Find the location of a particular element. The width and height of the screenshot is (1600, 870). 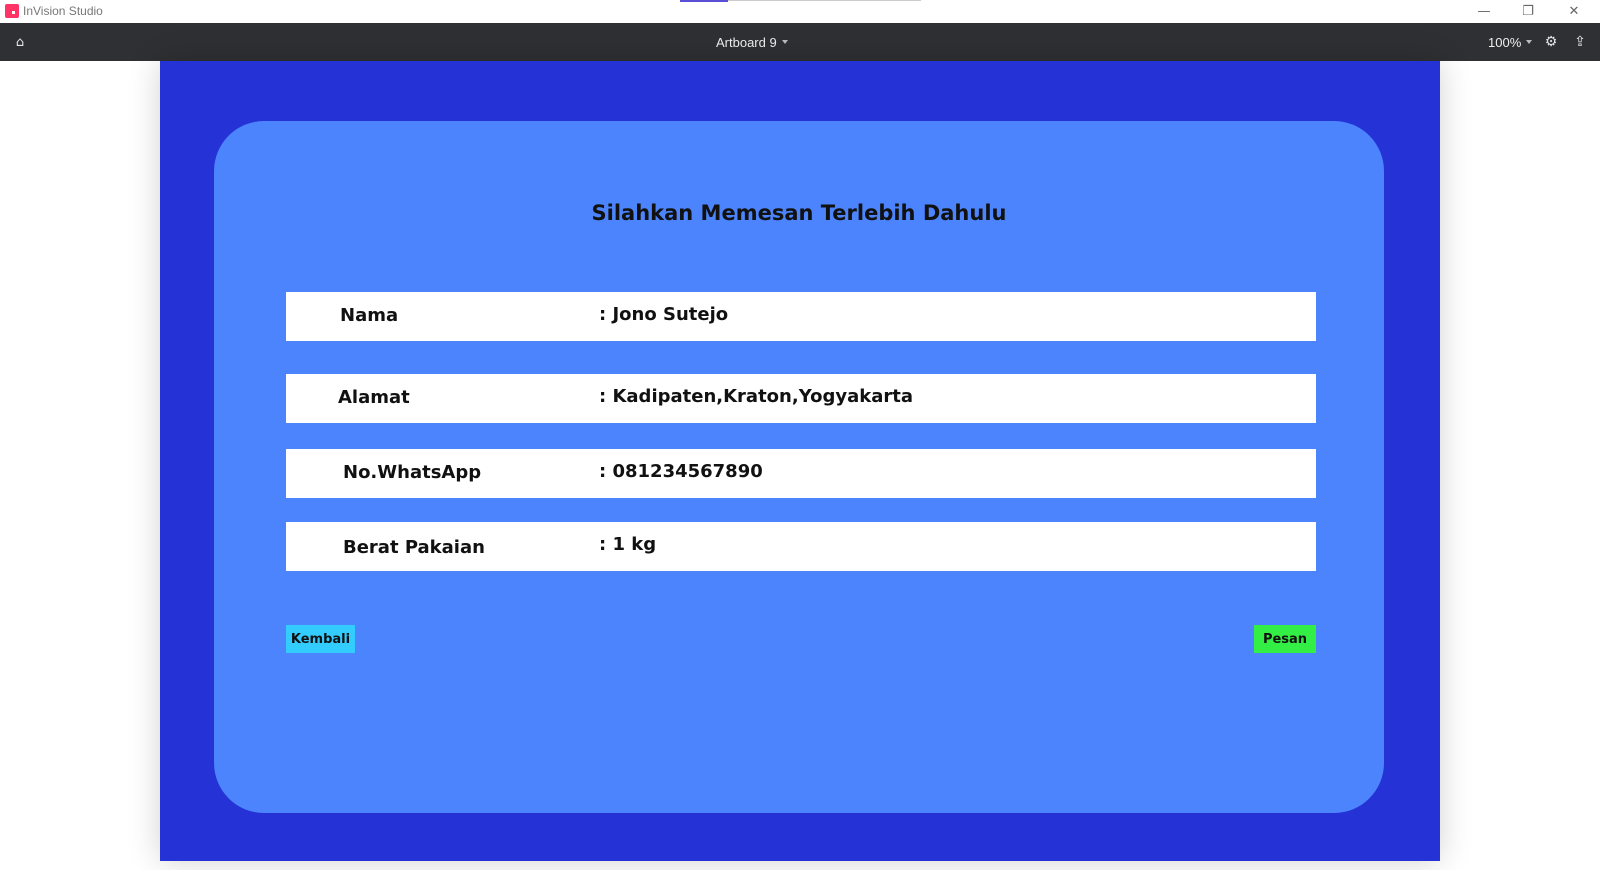

zoom-selector: 100% is located at coordinates (1510, 42).